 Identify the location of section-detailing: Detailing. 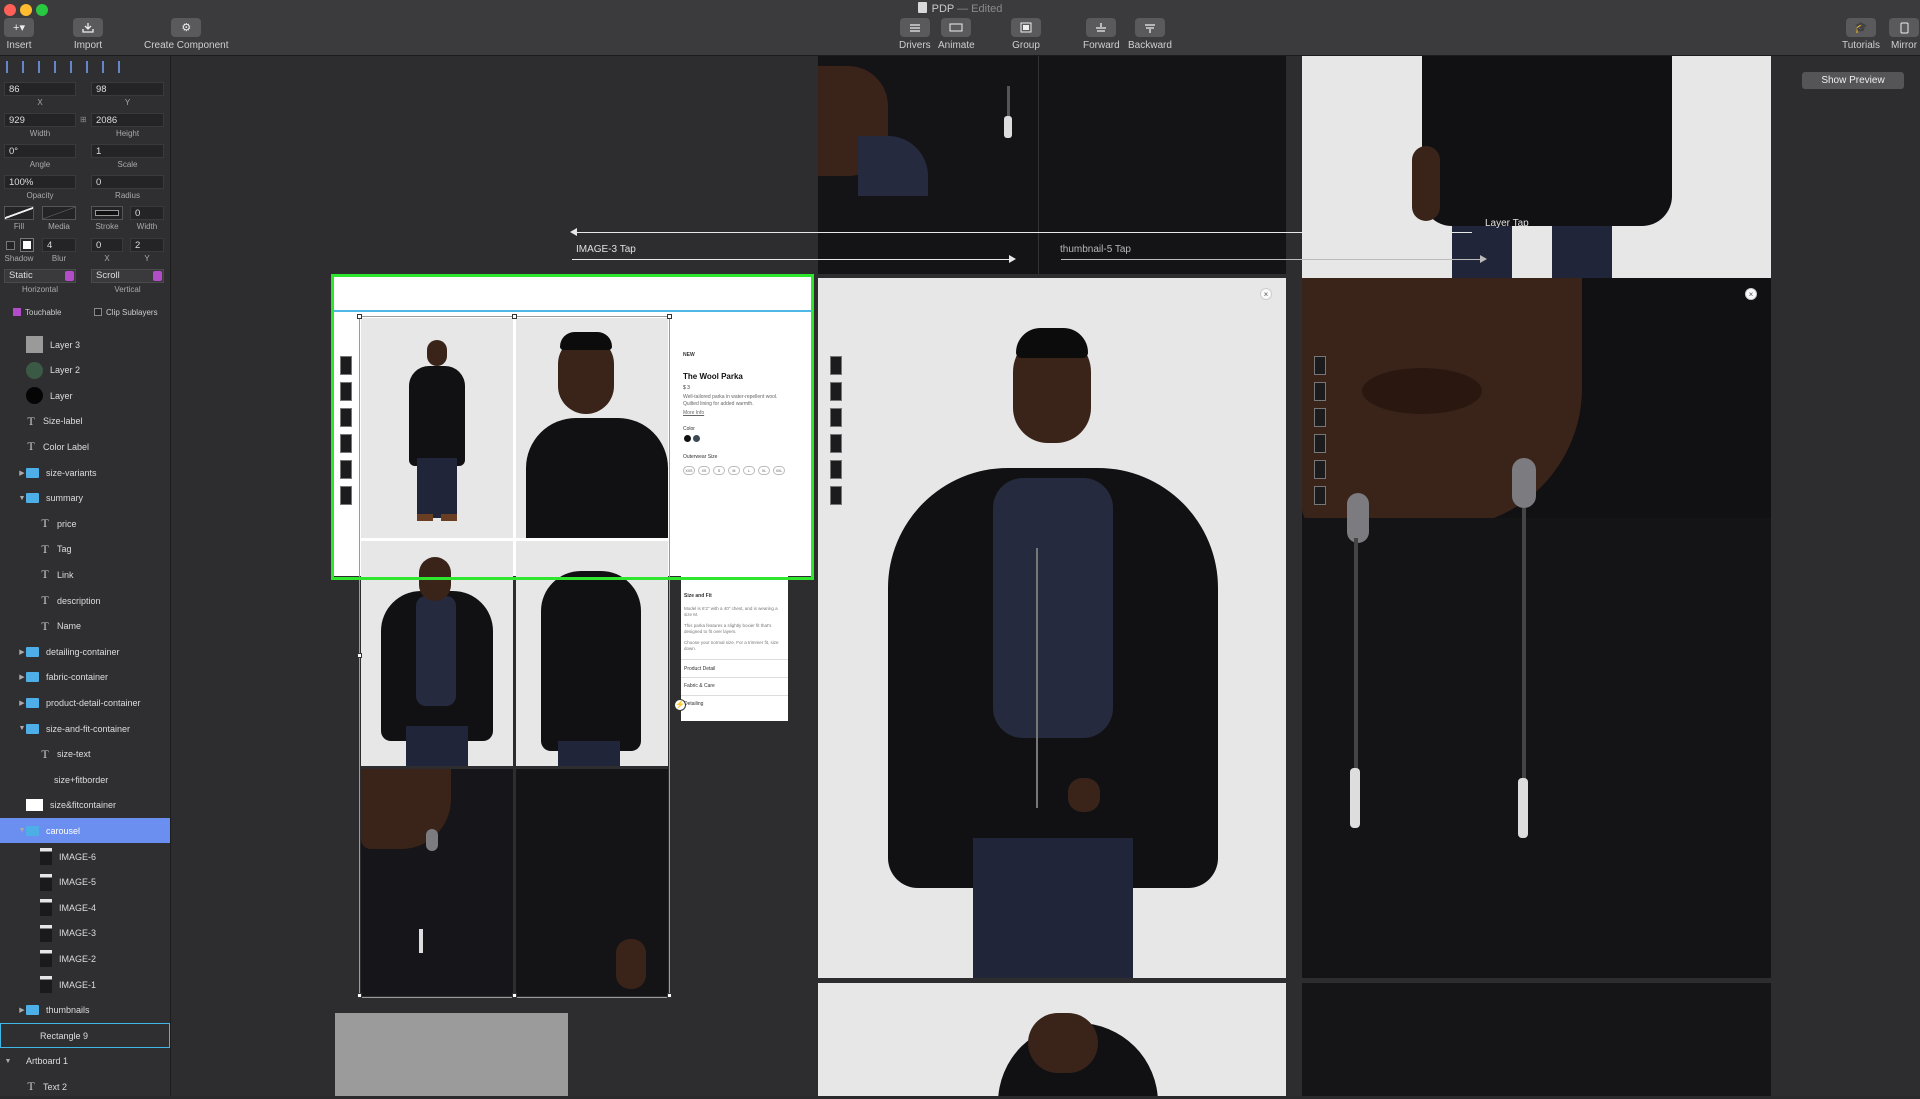
(693, 704).